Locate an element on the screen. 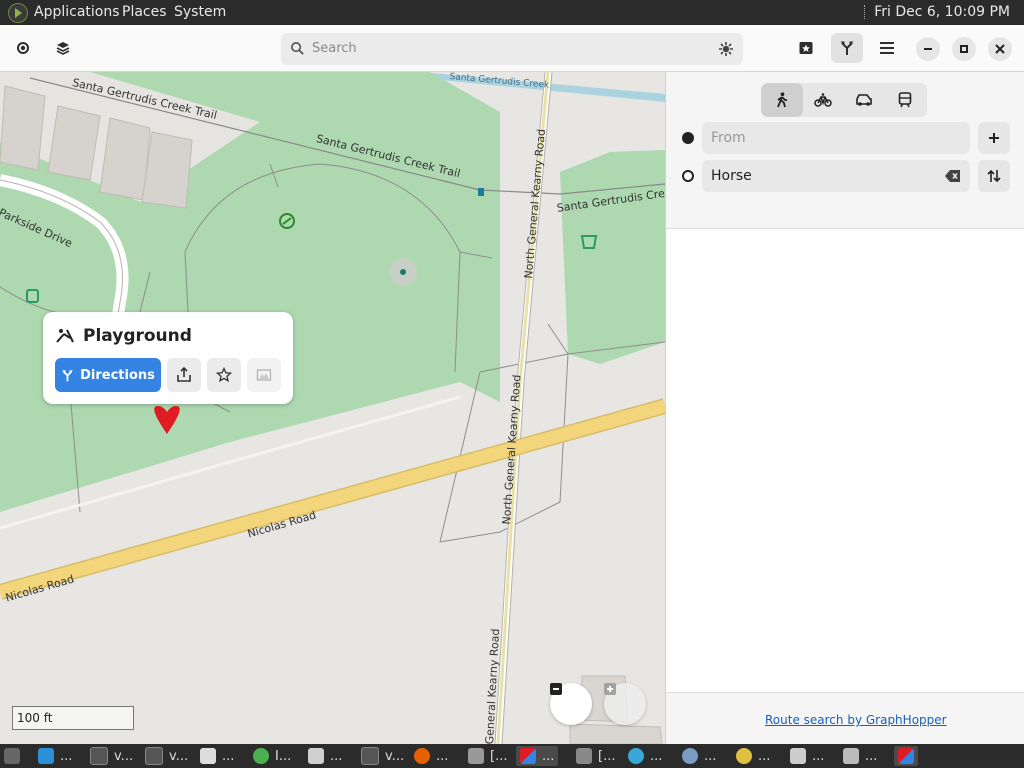  folder-icon is located at coordinates (316, 756).